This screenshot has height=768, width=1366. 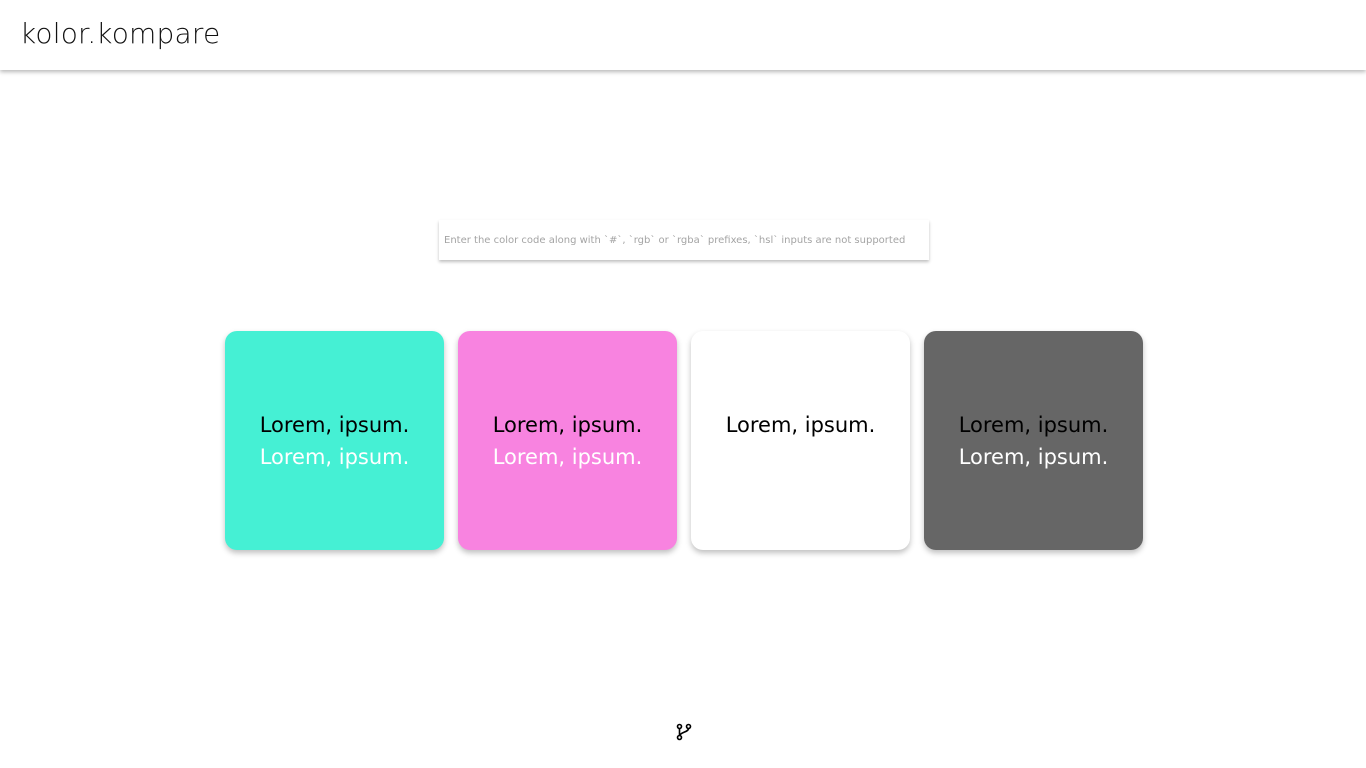 I want to click on color-input-container, so click(x=684, y=240).